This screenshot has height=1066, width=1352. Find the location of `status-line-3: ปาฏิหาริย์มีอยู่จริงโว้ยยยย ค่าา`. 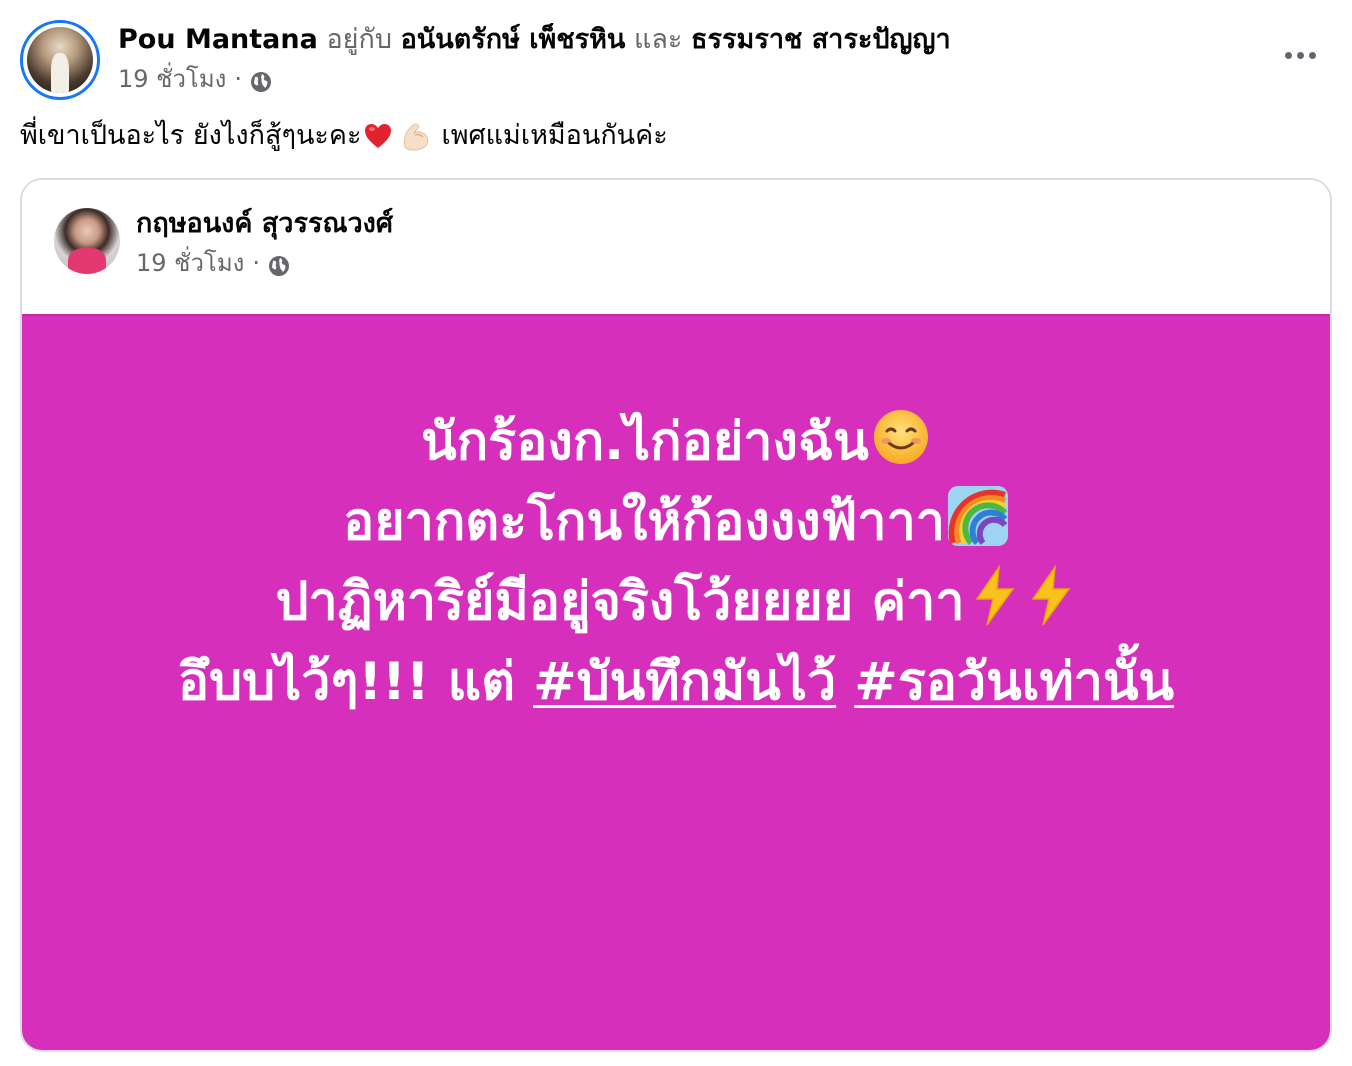

status-line-3: ปาฏิหาริย์มีอยู่จริงโว้ยยยย ค่าา is located at coordinates (676, 602).